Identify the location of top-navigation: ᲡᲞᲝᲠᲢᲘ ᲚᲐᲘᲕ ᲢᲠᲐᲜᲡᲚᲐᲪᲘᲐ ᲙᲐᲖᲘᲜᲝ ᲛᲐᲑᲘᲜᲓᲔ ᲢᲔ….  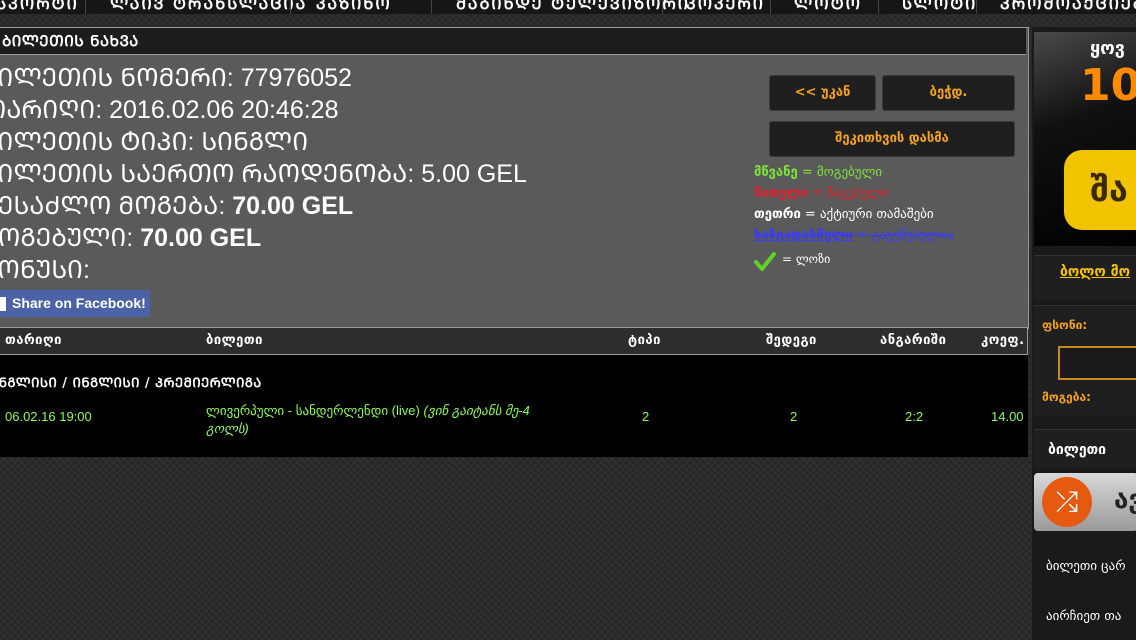
(568, 7).